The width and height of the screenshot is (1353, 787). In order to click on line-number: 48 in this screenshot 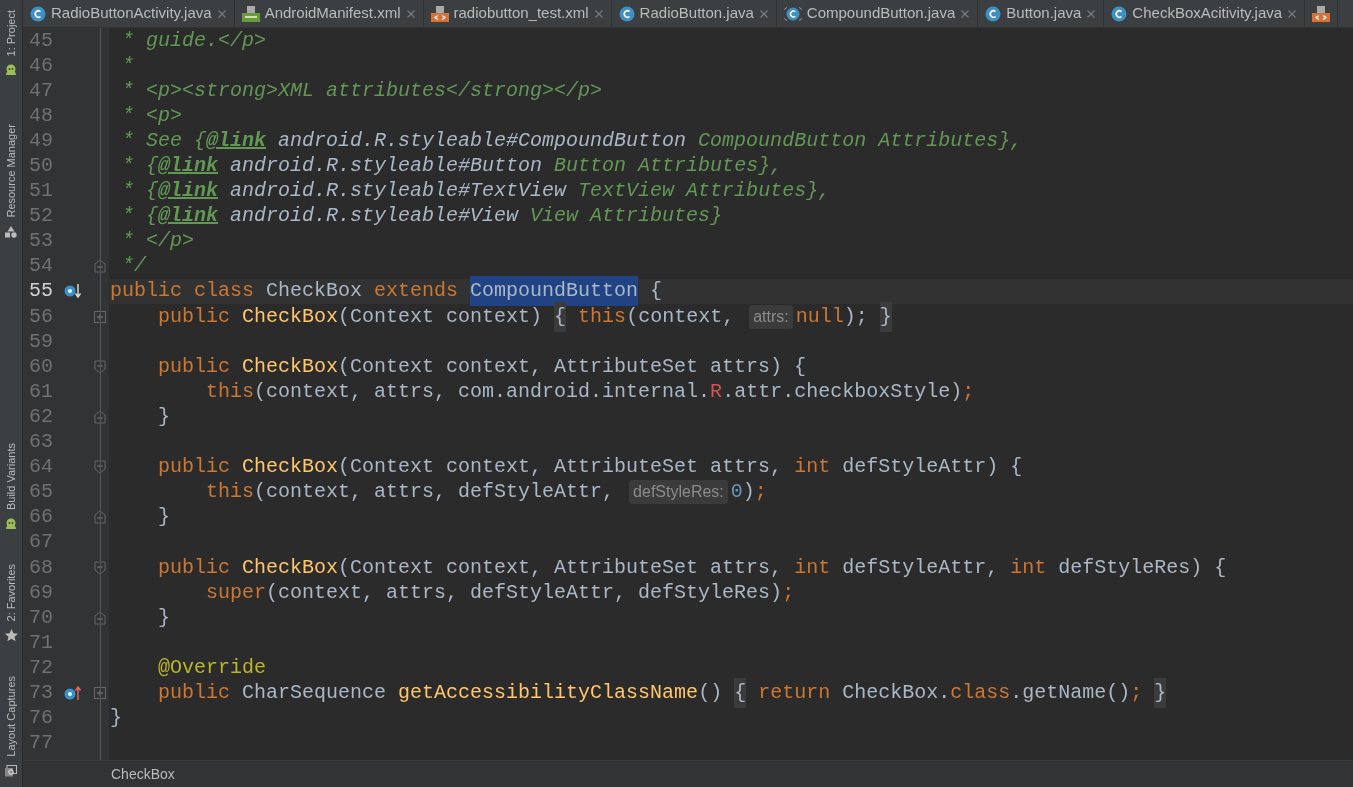, I will do `click(40, 115)`.